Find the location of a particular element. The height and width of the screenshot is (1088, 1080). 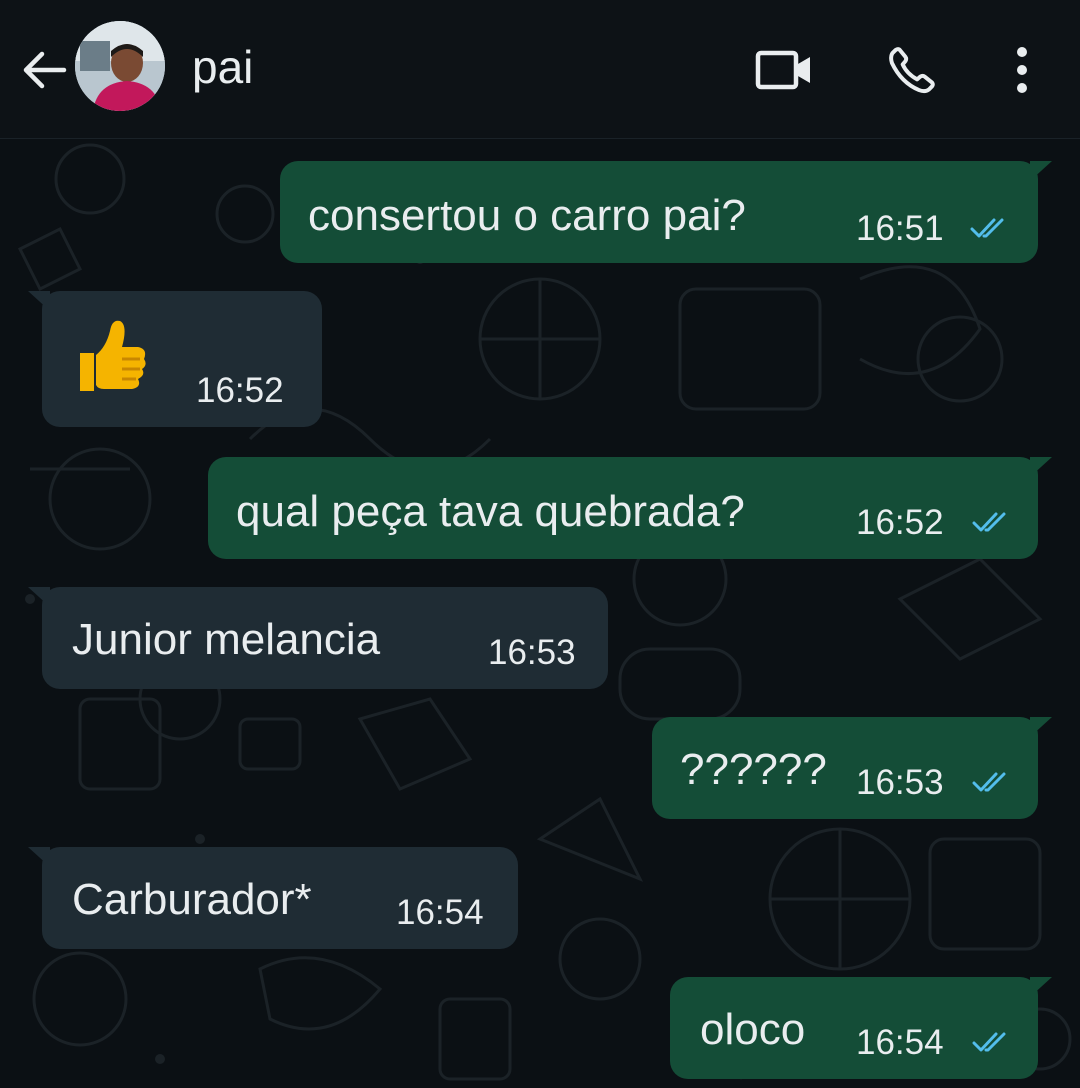

message-bubble: consertou o carro pai? 16:51 is located at coordinates (666, 212).